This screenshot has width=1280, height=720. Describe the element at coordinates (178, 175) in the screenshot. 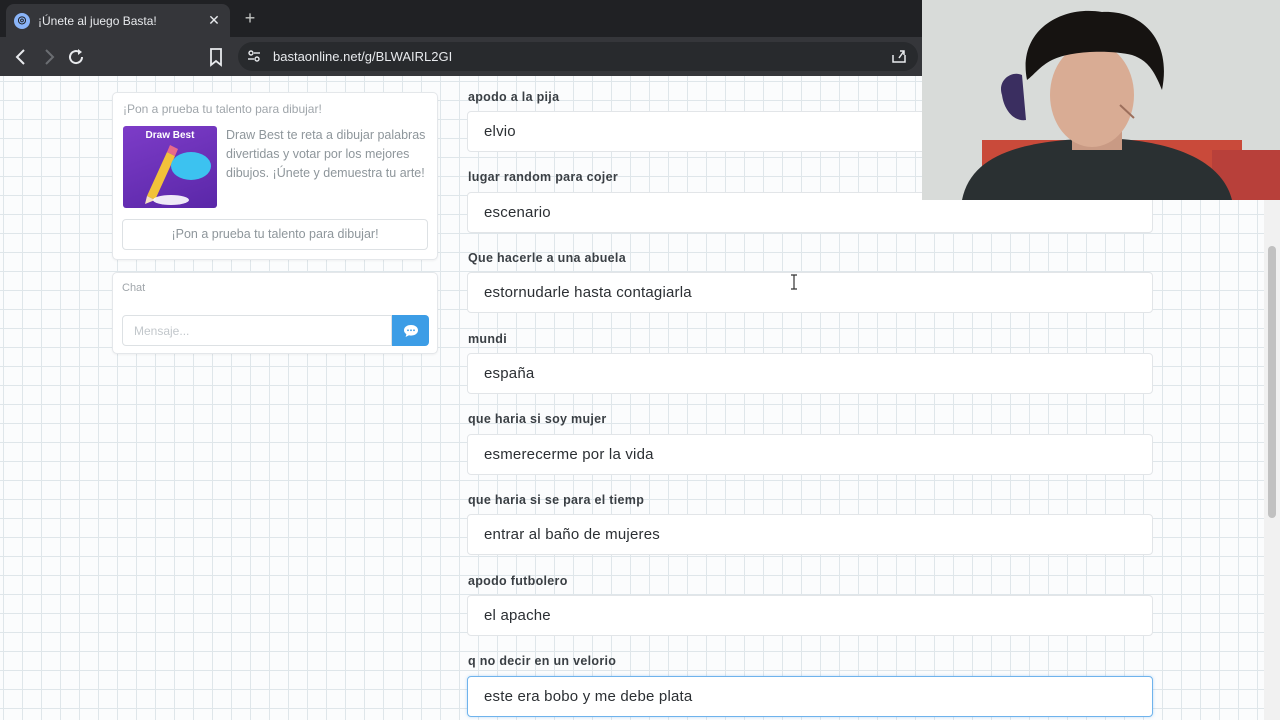

I see `pencil-icon` at that location.